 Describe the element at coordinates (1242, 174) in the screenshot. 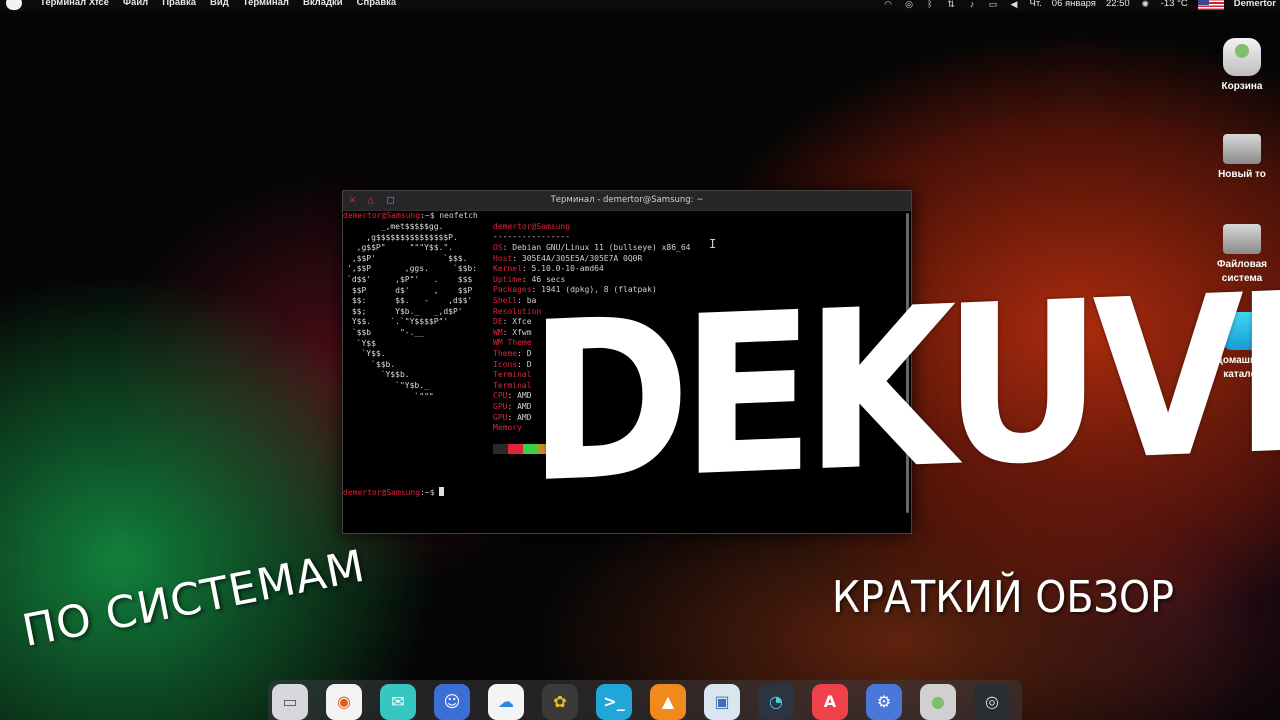

I see `desktop-icon-label: Новый то` at that location.